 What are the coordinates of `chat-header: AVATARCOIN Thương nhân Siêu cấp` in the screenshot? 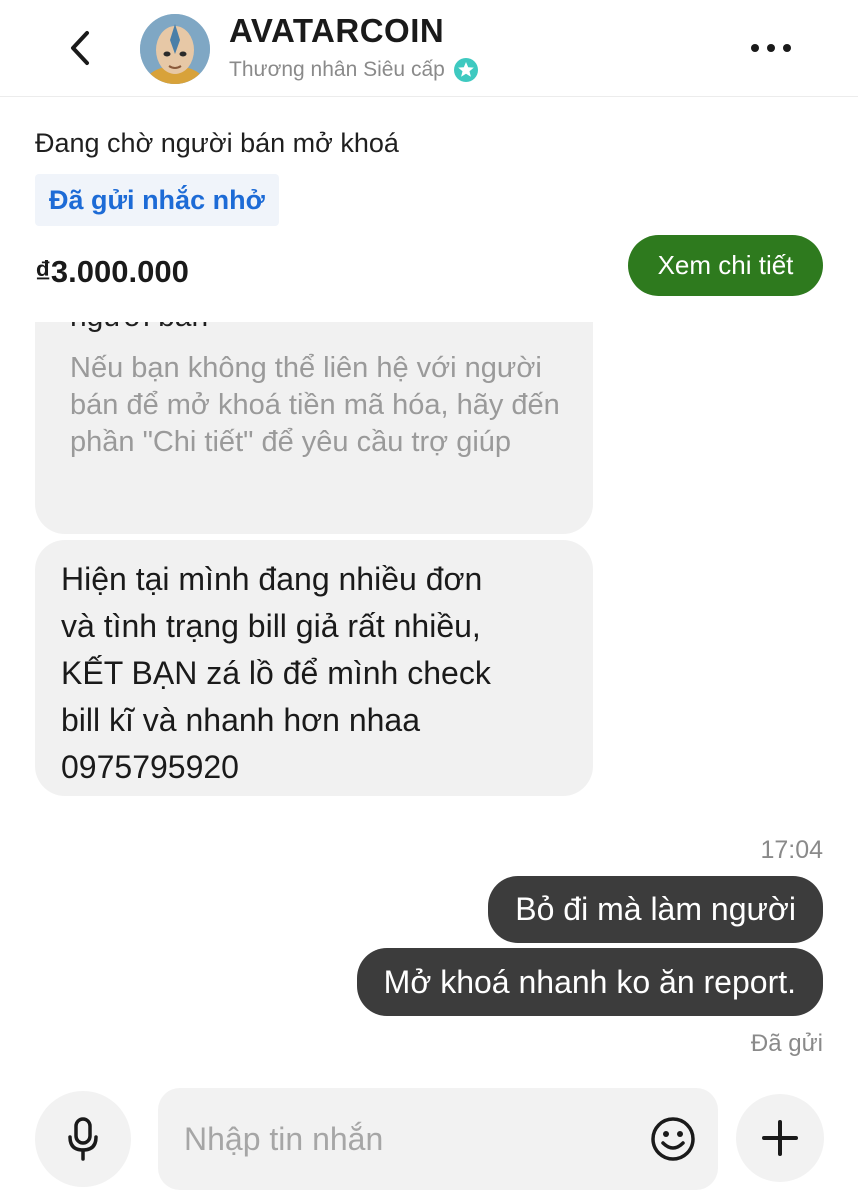 It's located at (429, 48).